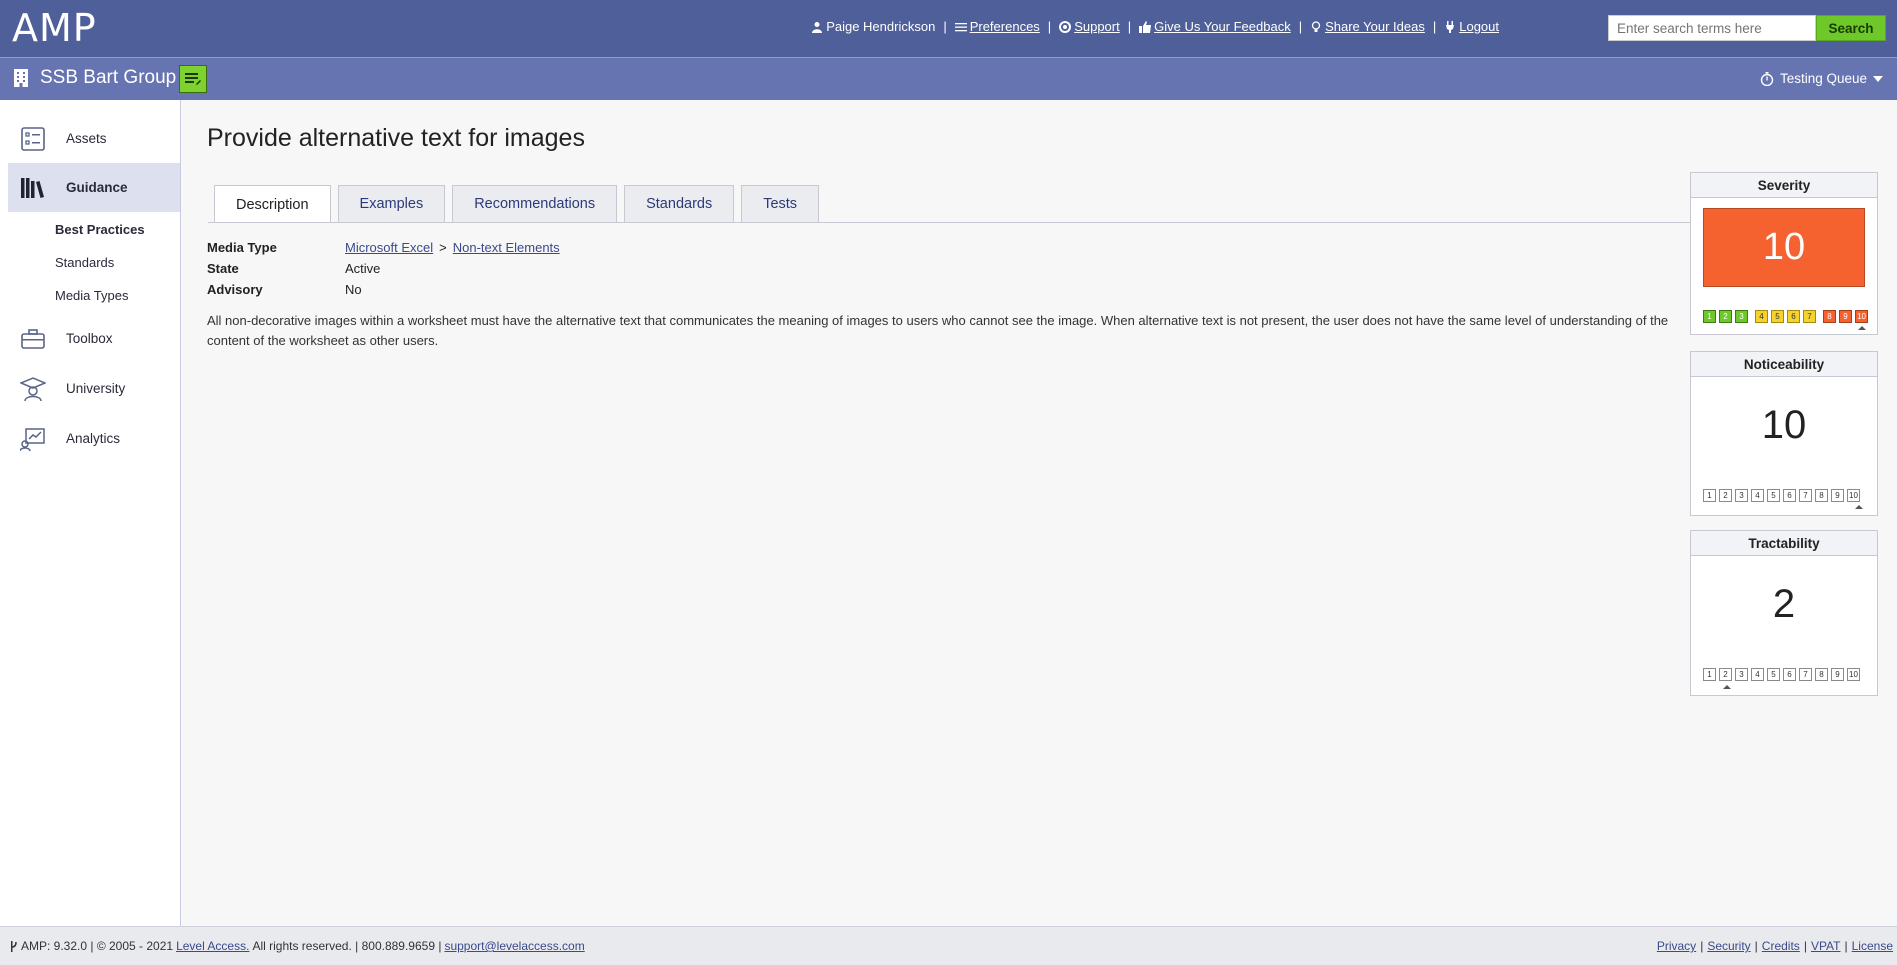 The image size is (1897, 965). What do you see at coordinates (235, 289) in the screenshot?
I see `advisory-label: Advisory` at bounding box center [235, 289].